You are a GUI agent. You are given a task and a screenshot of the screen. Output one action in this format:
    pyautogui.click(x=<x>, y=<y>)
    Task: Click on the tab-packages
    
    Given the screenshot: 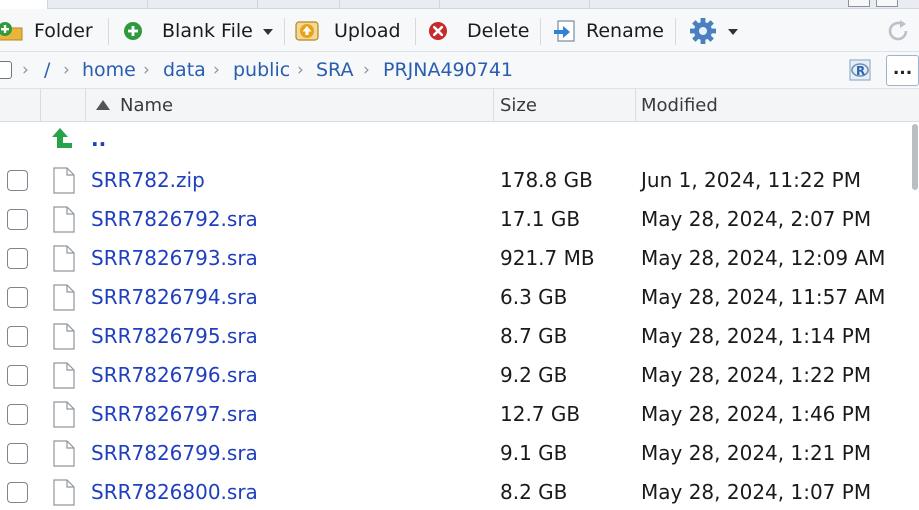 What is the action you would take?
    pyautogui.click(x=203, y=4)
    